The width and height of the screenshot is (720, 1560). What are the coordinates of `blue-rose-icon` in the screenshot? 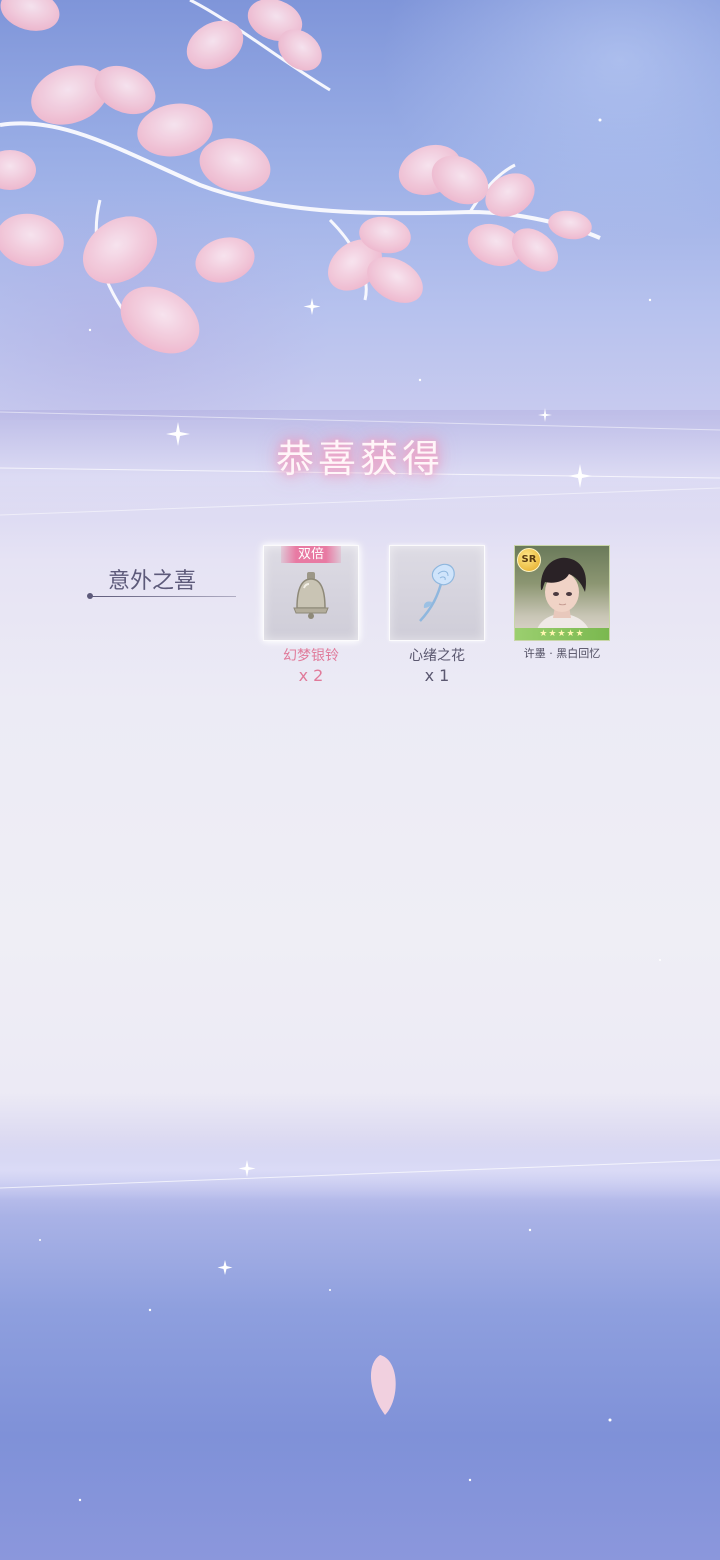 It's located at (437, 592).